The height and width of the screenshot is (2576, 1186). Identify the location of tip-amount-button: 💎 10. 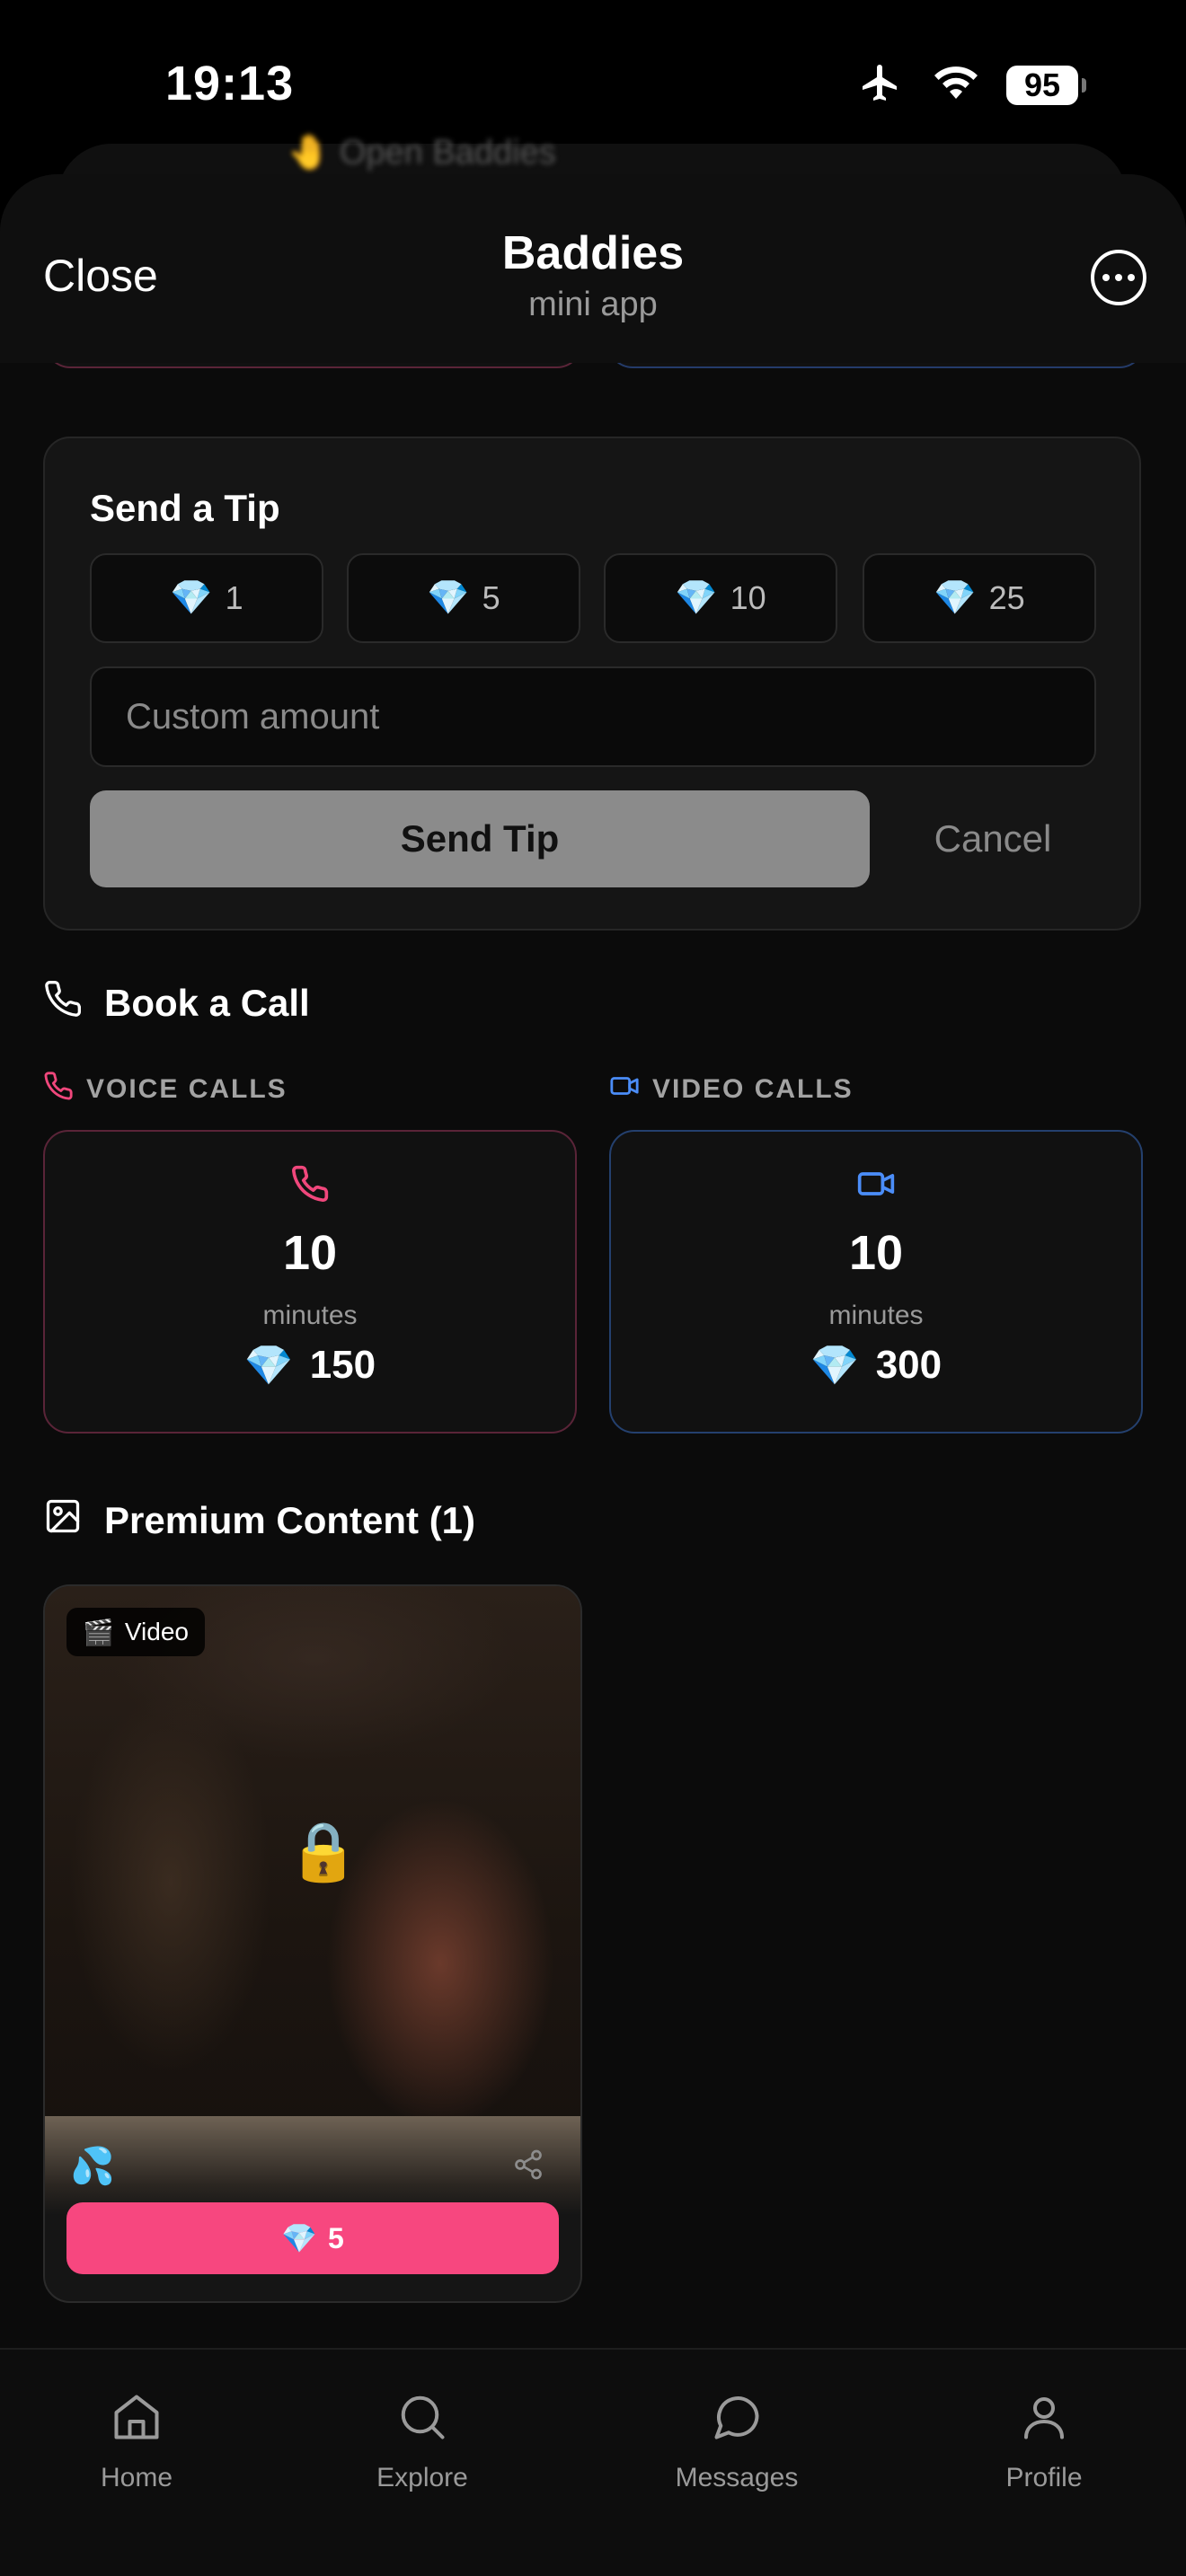
(720, 598).